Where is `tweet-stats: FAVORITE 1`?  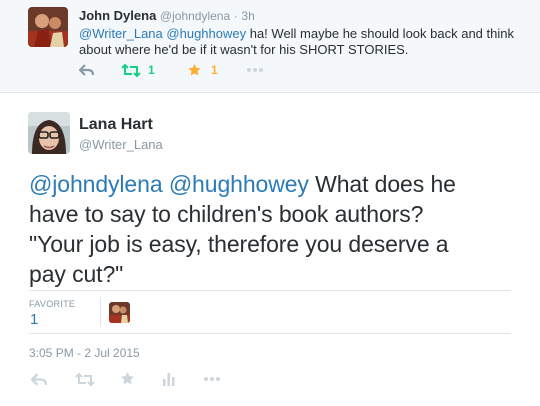 tweet-stats: FAVORITE 1 is located at coordinates (270, 312).